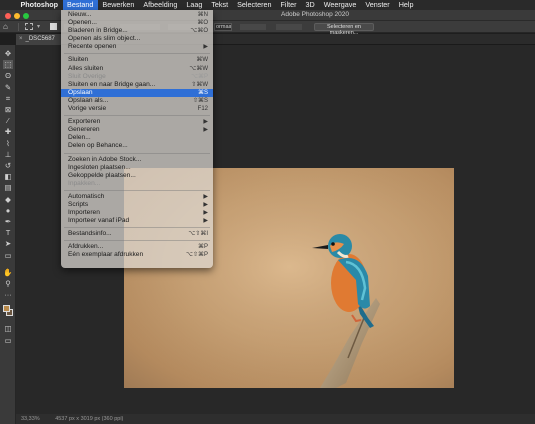 The width and height of the screenshot is (535, 424). Describe the element at coordinates (137, 15) in the screenshot. I see `menu-item-nieuw: Nieuw... ⌘N` at that location.